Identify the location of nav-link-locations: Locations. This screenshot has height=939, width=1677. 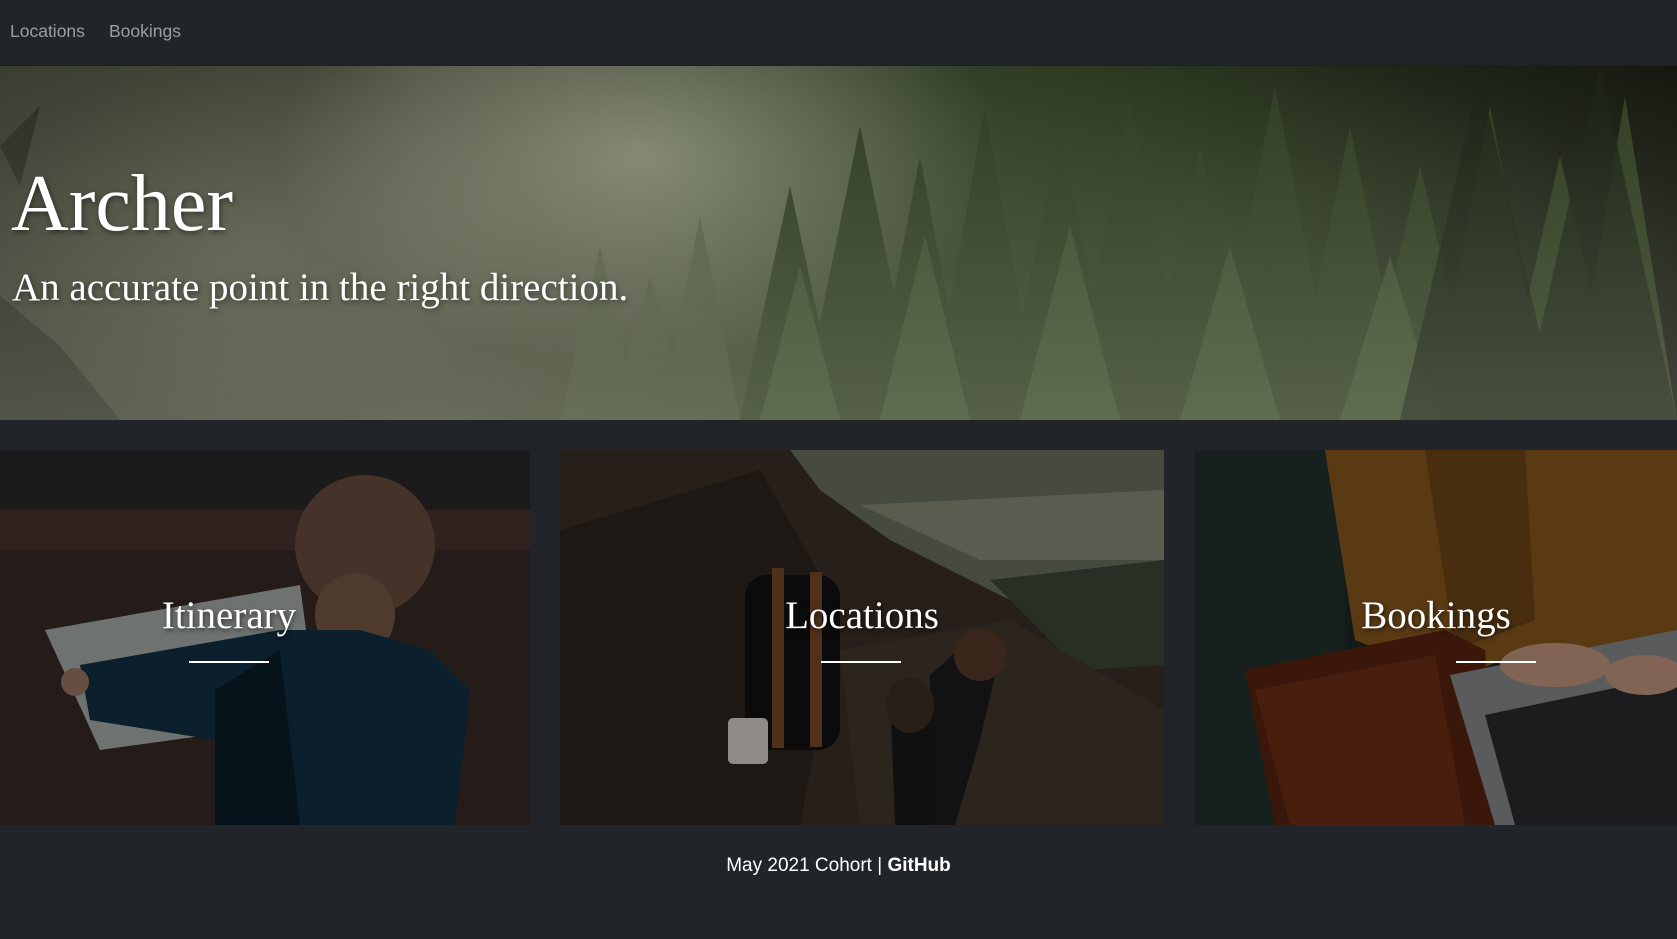
(47, 31).